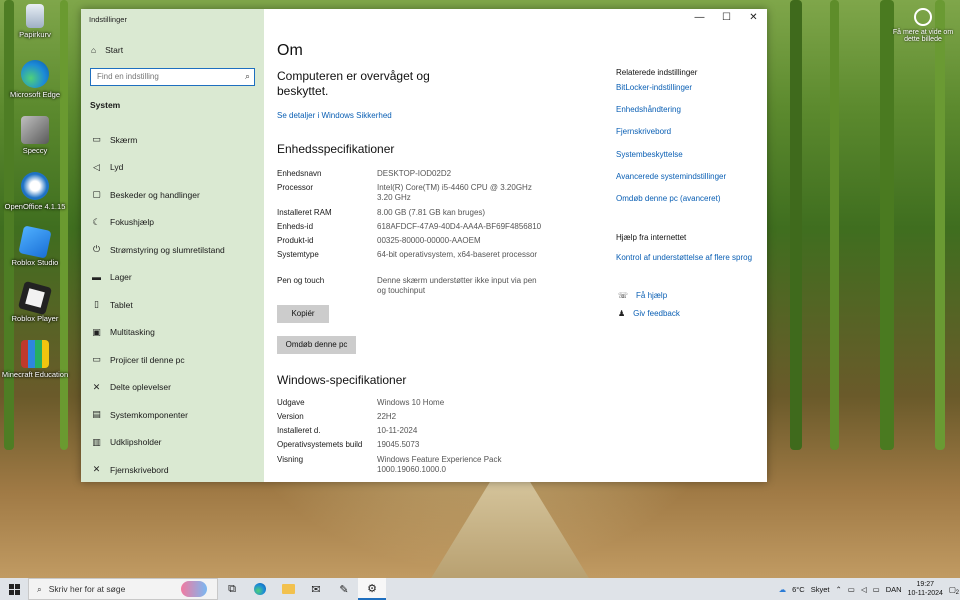 The width and height of the screenshot is (960, 600). I want to click on moon-icon: ☾, so click(96, 221).